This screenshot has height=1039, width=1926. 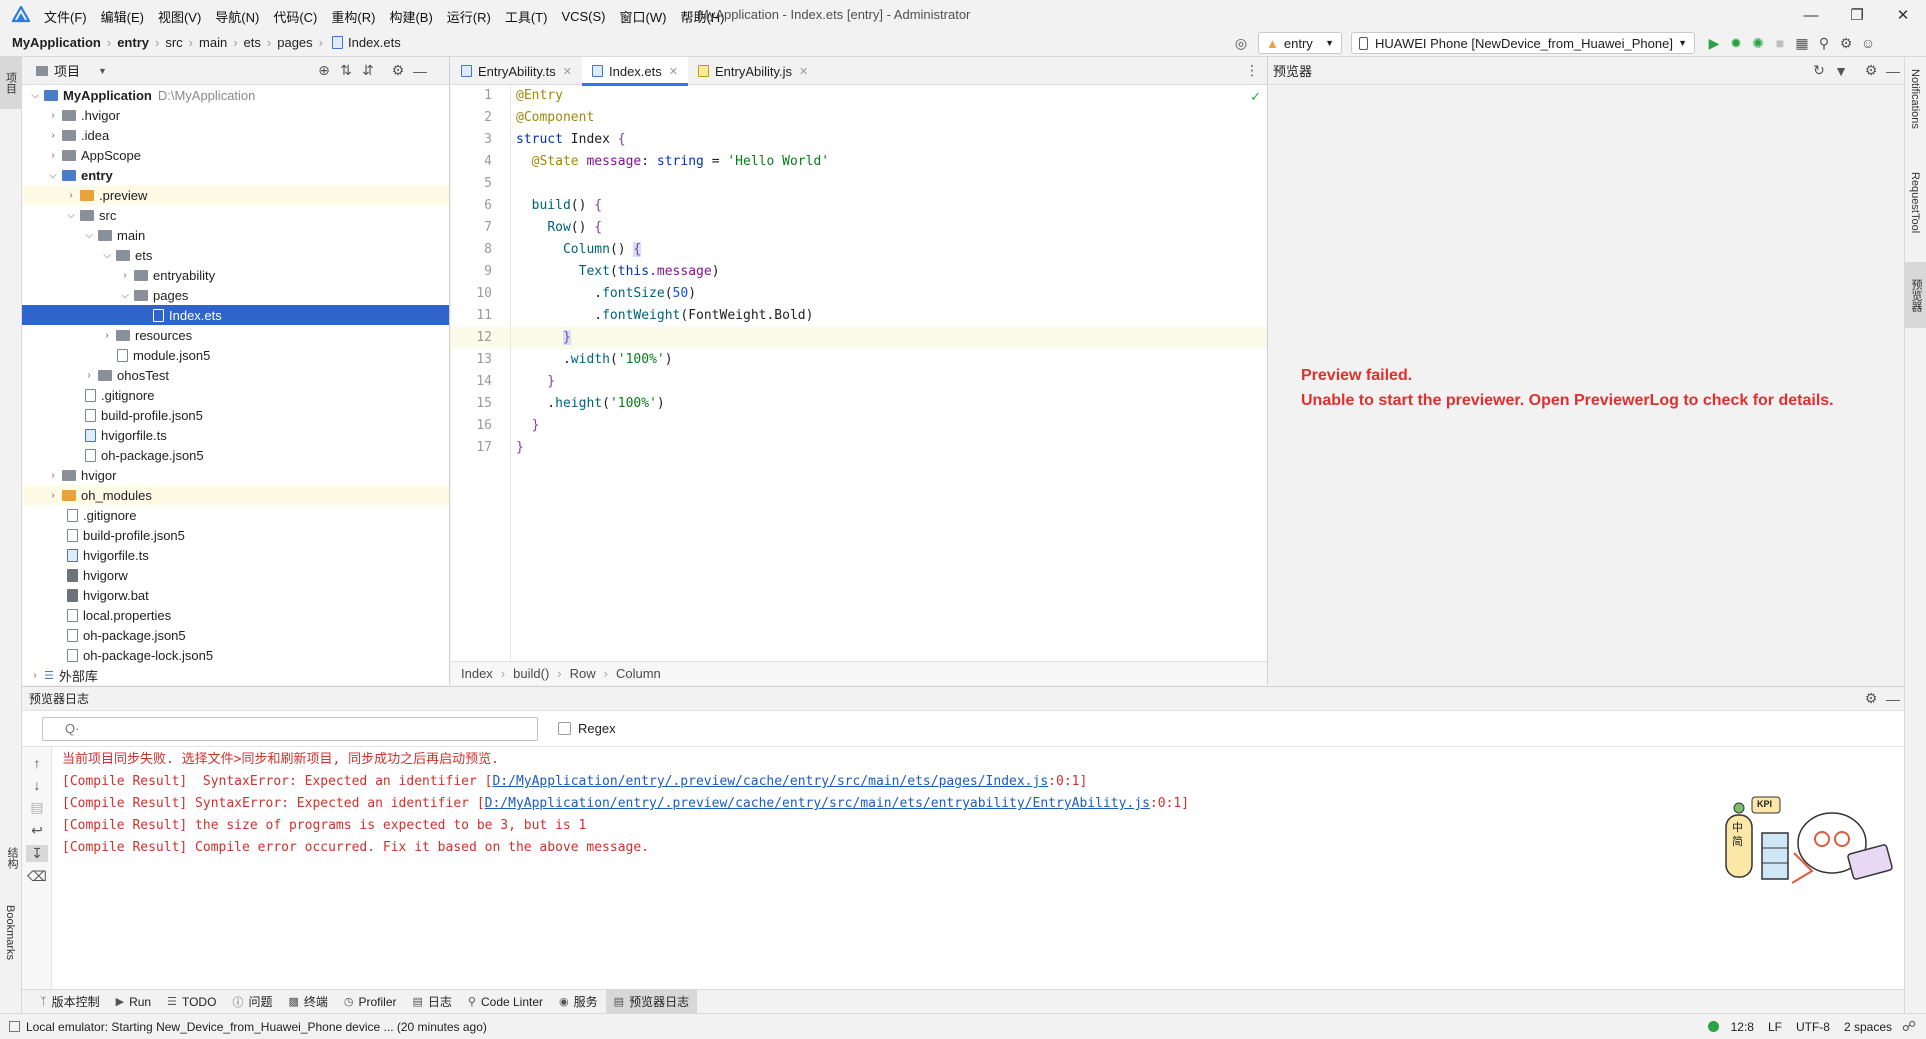 What do you see at coordinates (578, 1002) in the screenshot?
I see `tab-services: ◉ 服务` at bounding box center [578, 1002].